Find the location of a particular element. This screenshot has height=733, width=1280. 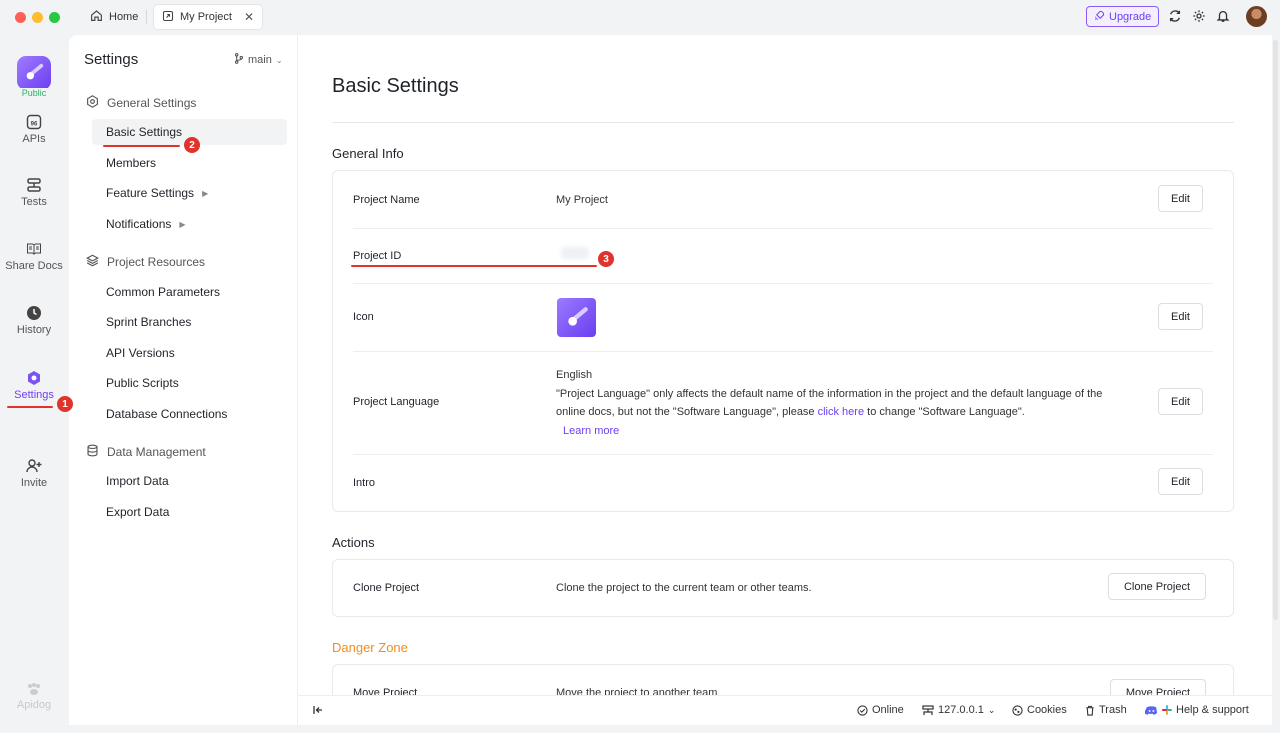

trash-button: Trash is located at coordinates (1106, 710).